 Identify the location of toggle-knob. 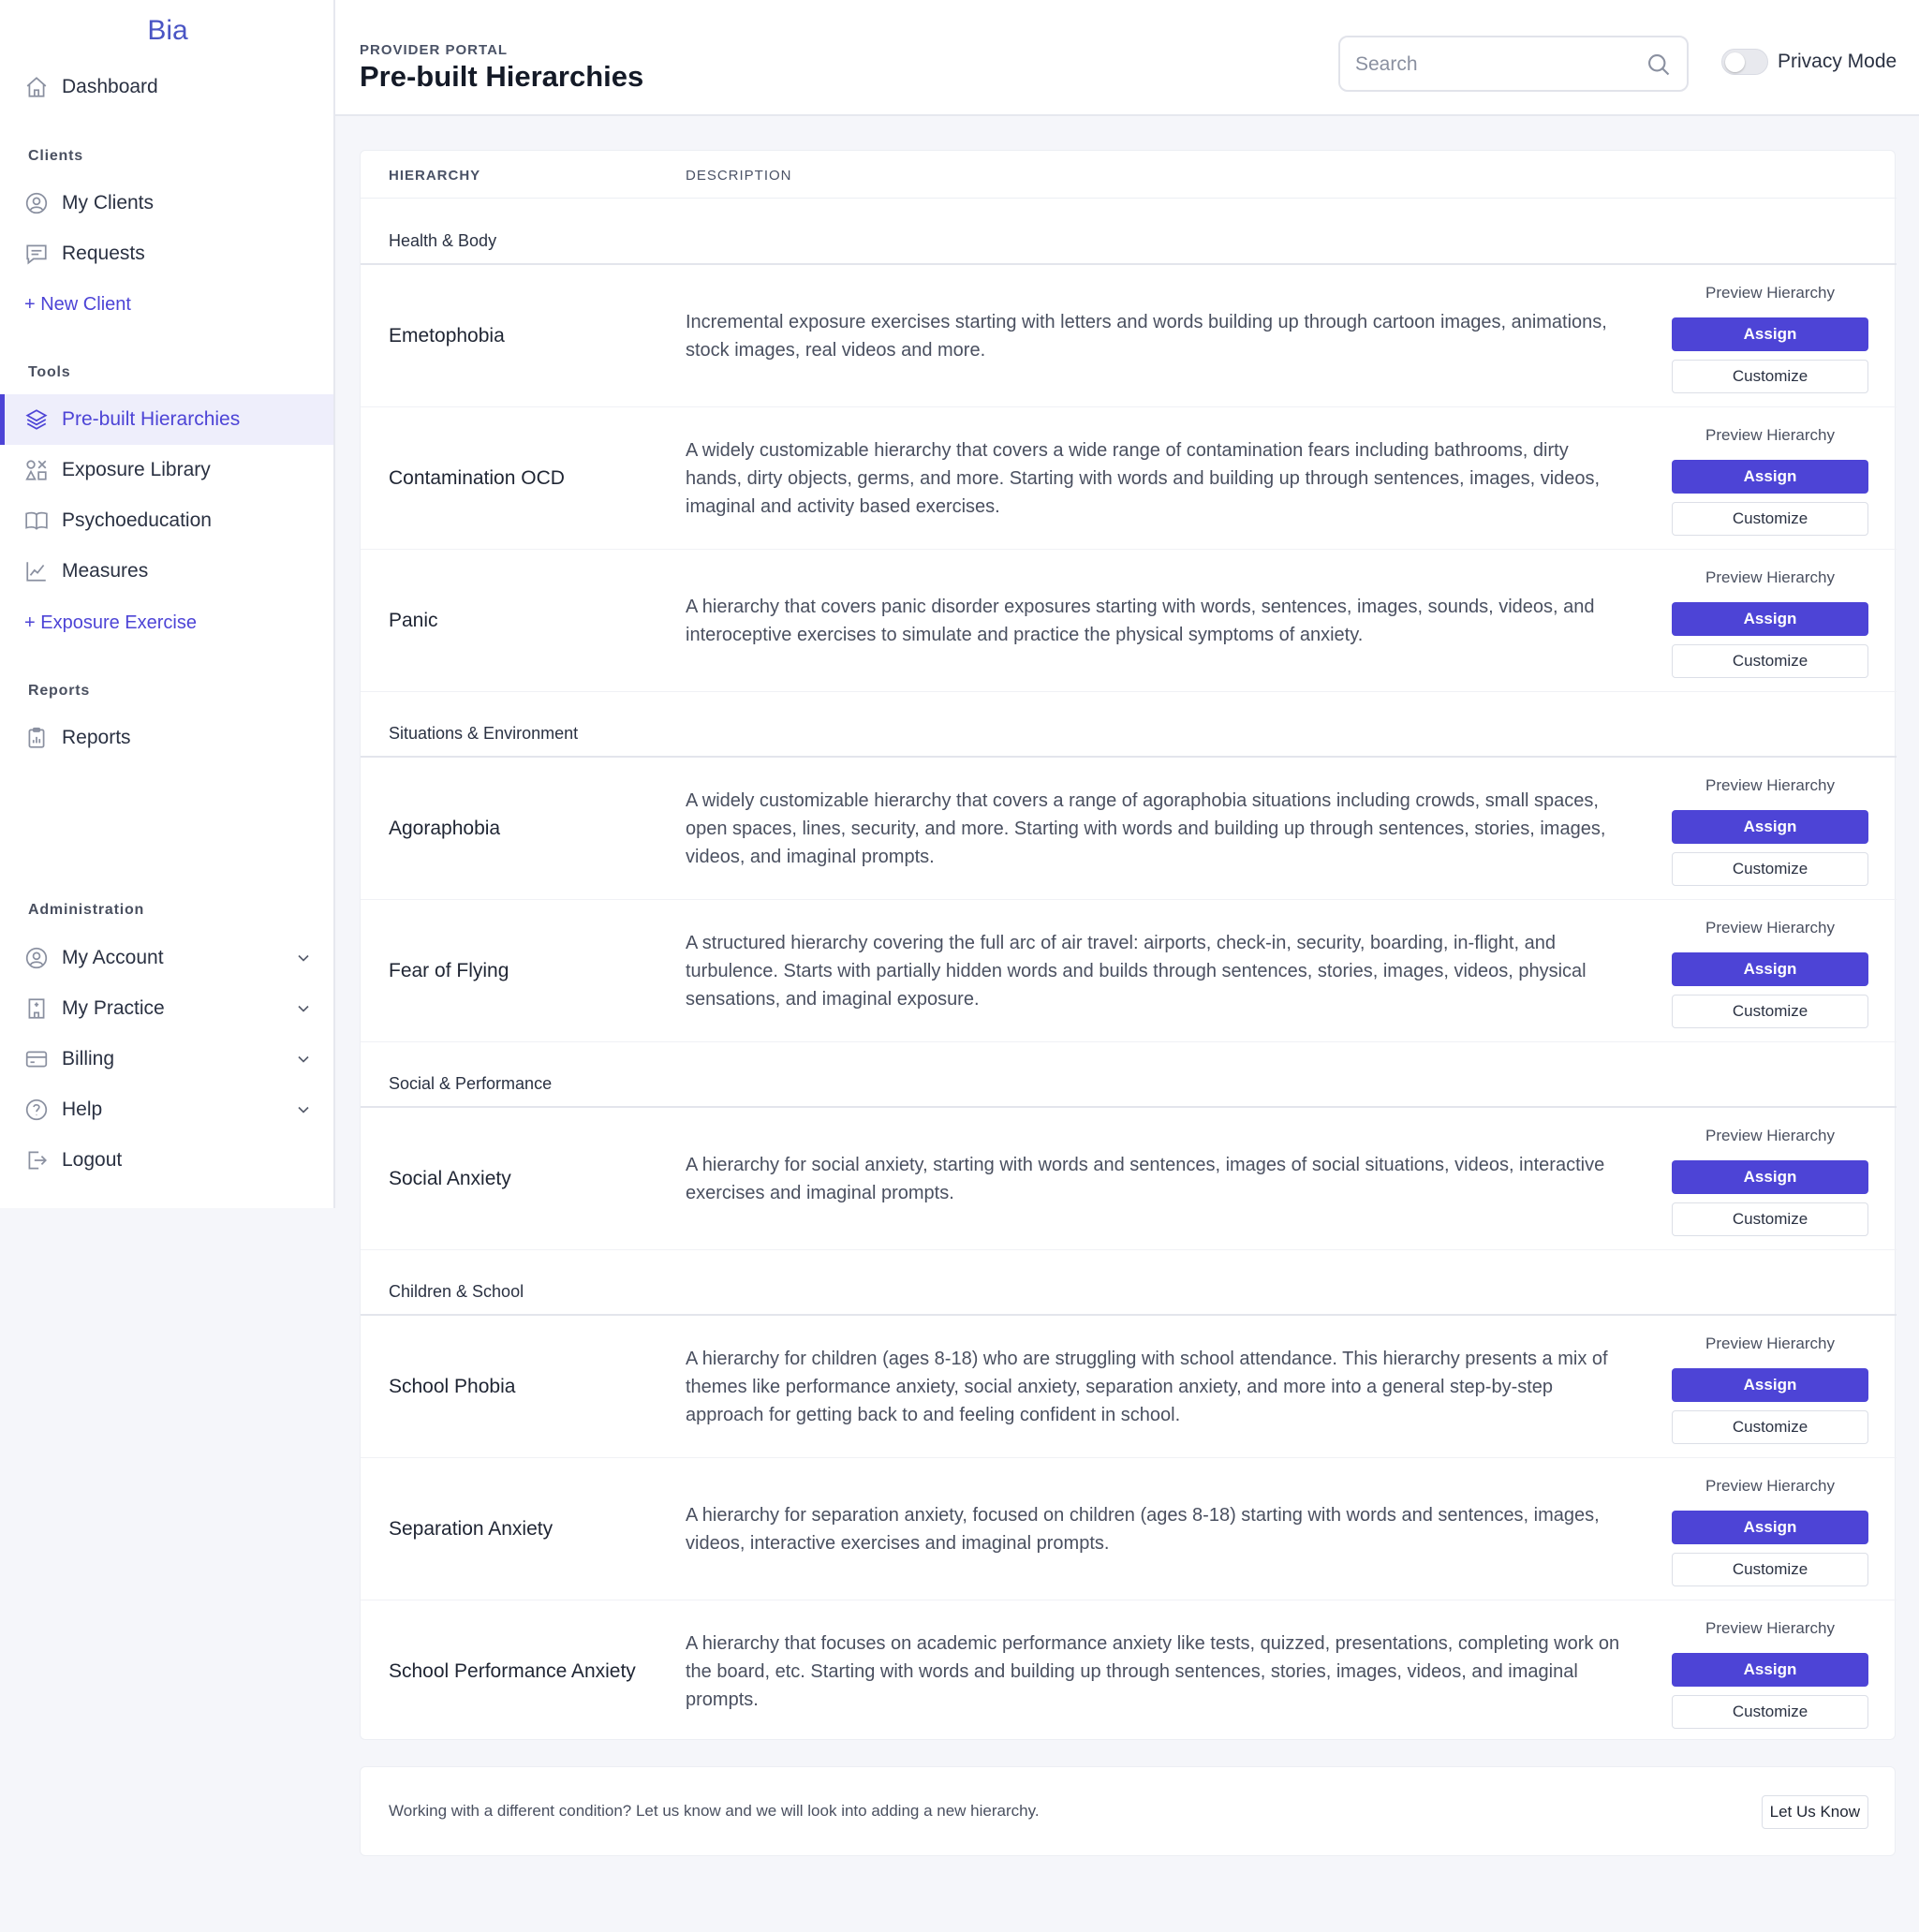
(1735, 62).